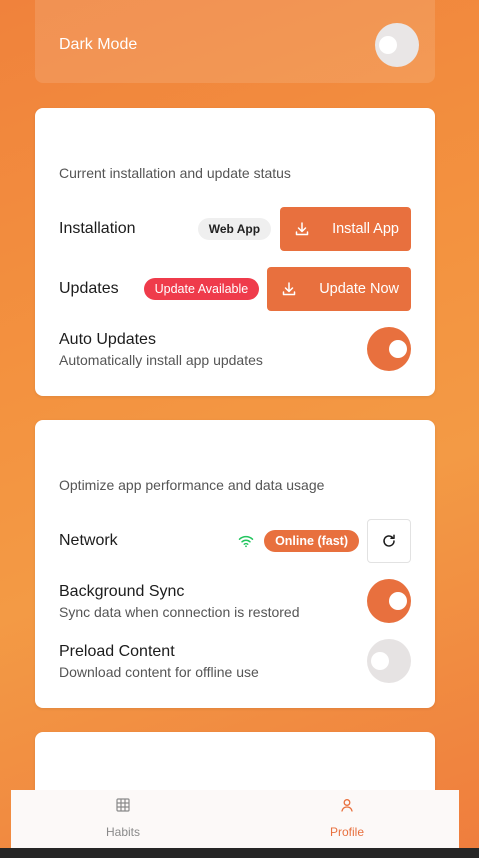 The height and width of the screenshot is (858, 479). Describe the element at coordinates (246, 541) in the screenshot. I see `wifi-icon` at that location.